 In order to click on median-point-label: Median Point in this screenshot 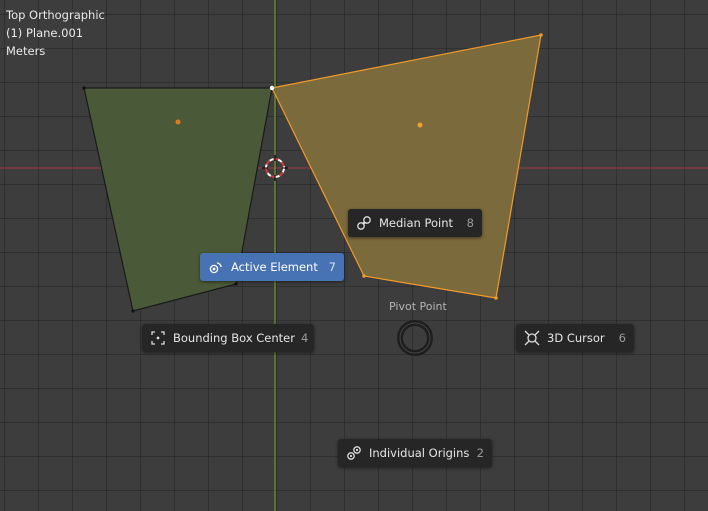, I will do `click(416, 223)`.